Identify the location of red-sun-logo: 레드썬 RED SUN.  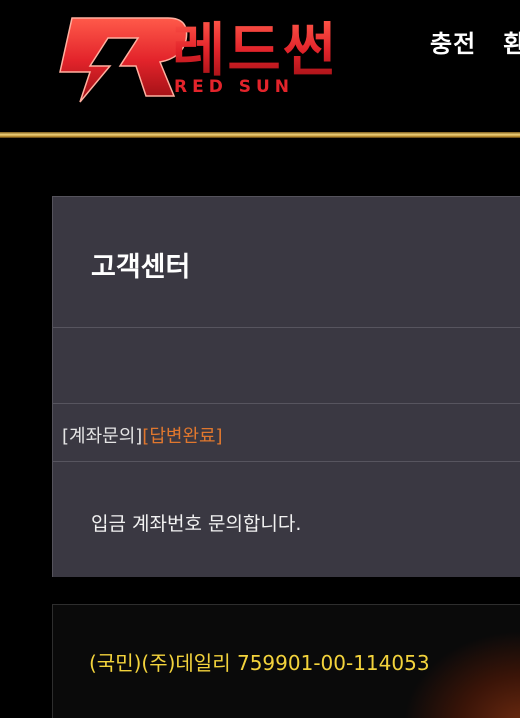
(215, 56).